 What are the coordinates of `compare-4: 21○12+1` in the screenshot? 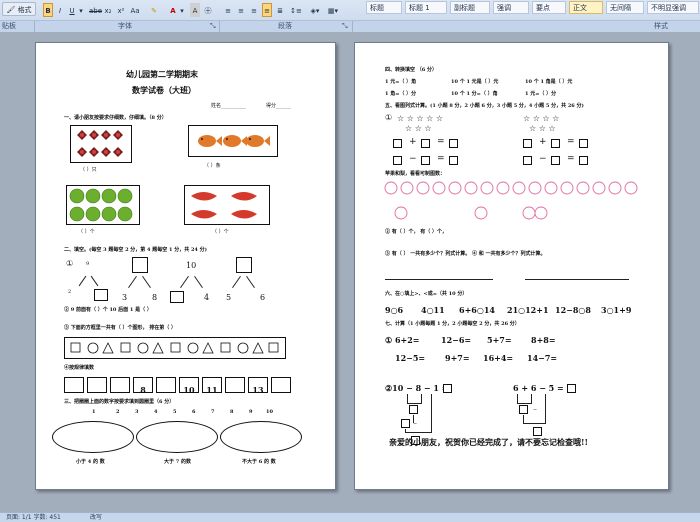 It's located at (528, 310).